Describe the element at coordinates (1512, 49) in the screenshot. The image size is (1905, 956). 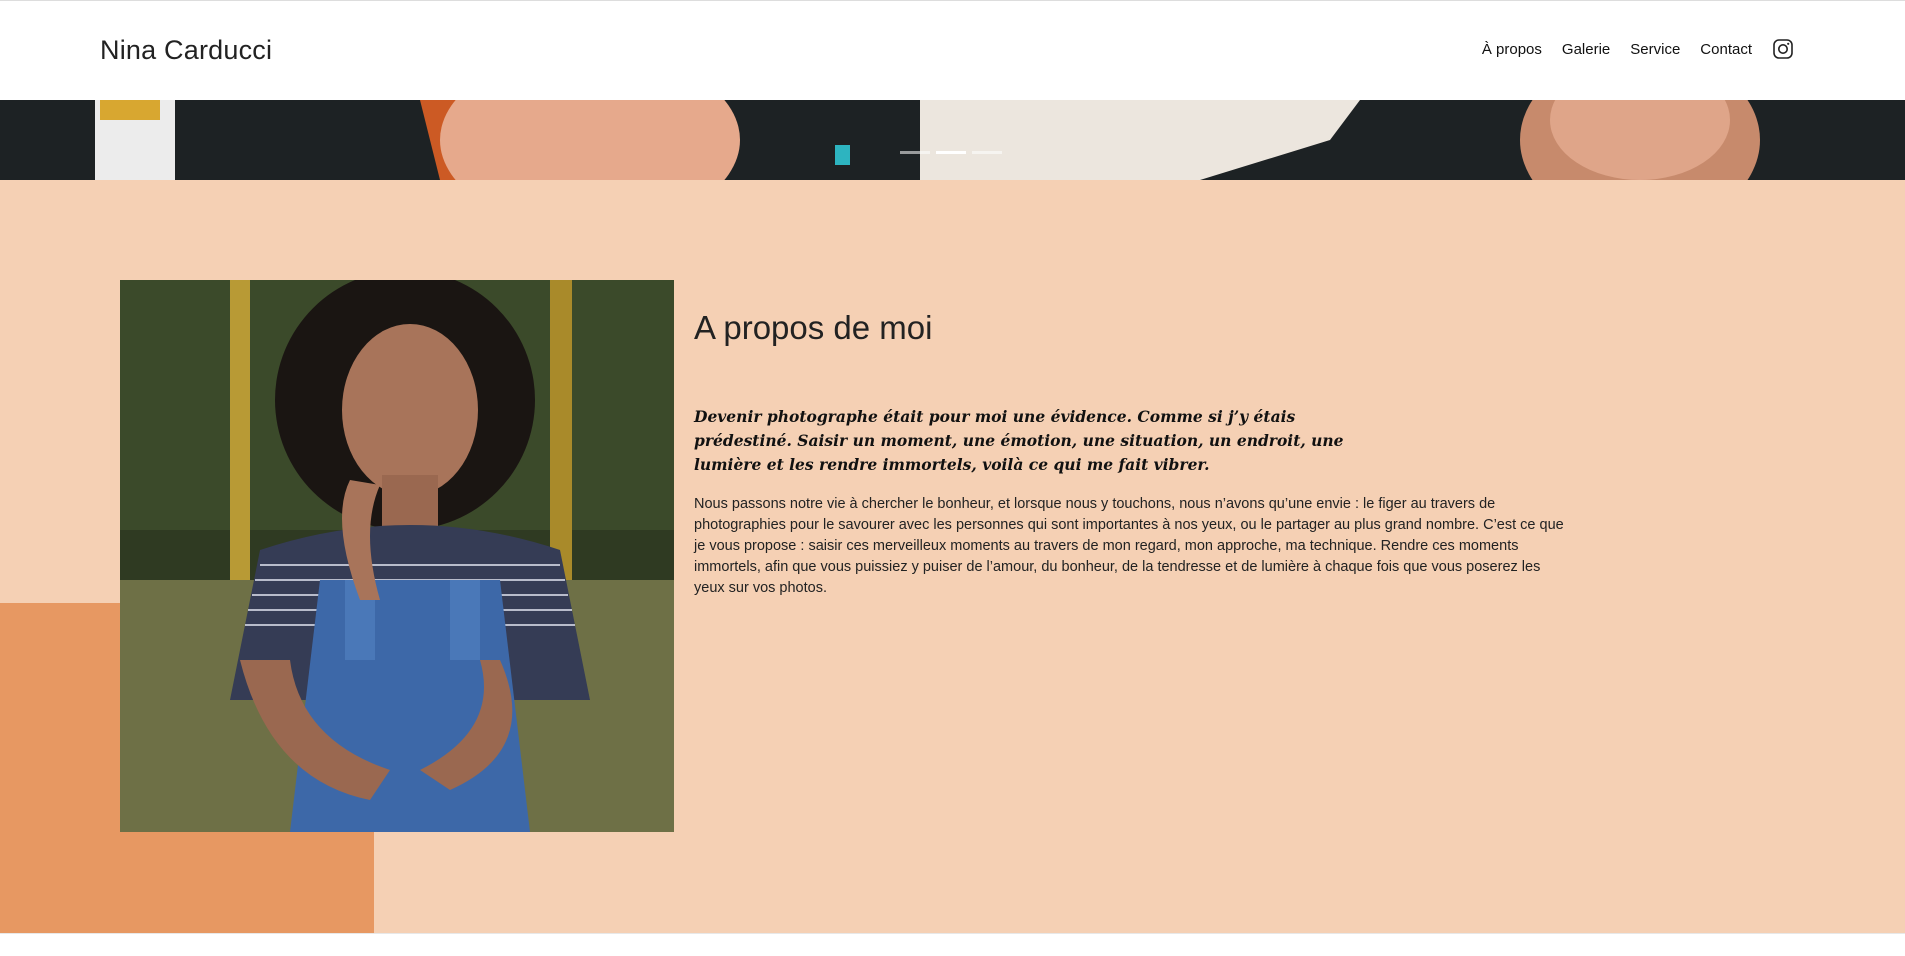
I see `nav-link-about: À propos` at that location.